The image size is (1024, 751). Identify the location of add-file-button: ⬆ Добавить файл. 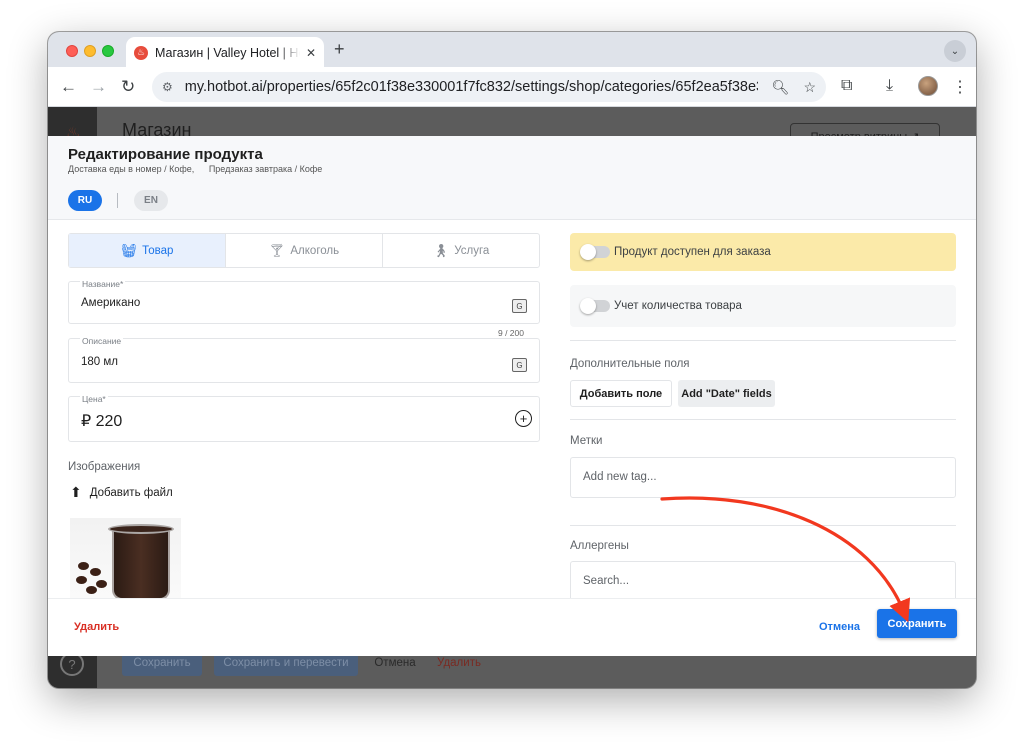
(121, 492).